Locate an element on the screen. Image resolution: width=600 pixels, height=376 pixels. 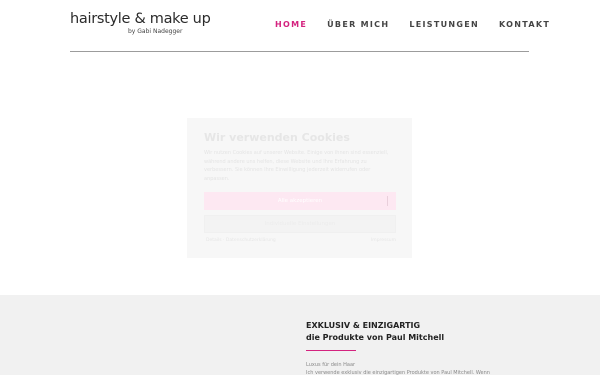
site-logo: hairstyle & make up by Gabi Nadegger is located at coordinates (140, 23).